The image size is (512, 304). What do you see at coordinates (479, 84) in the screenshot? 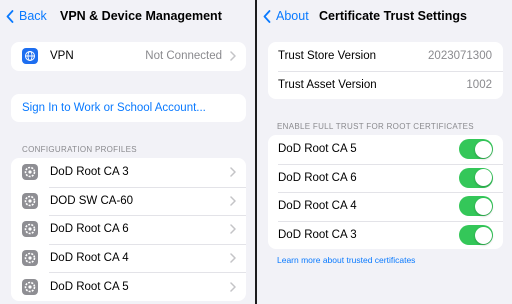
I see `trust-asset-version-value: 1002` at bounding box center [479, 84].